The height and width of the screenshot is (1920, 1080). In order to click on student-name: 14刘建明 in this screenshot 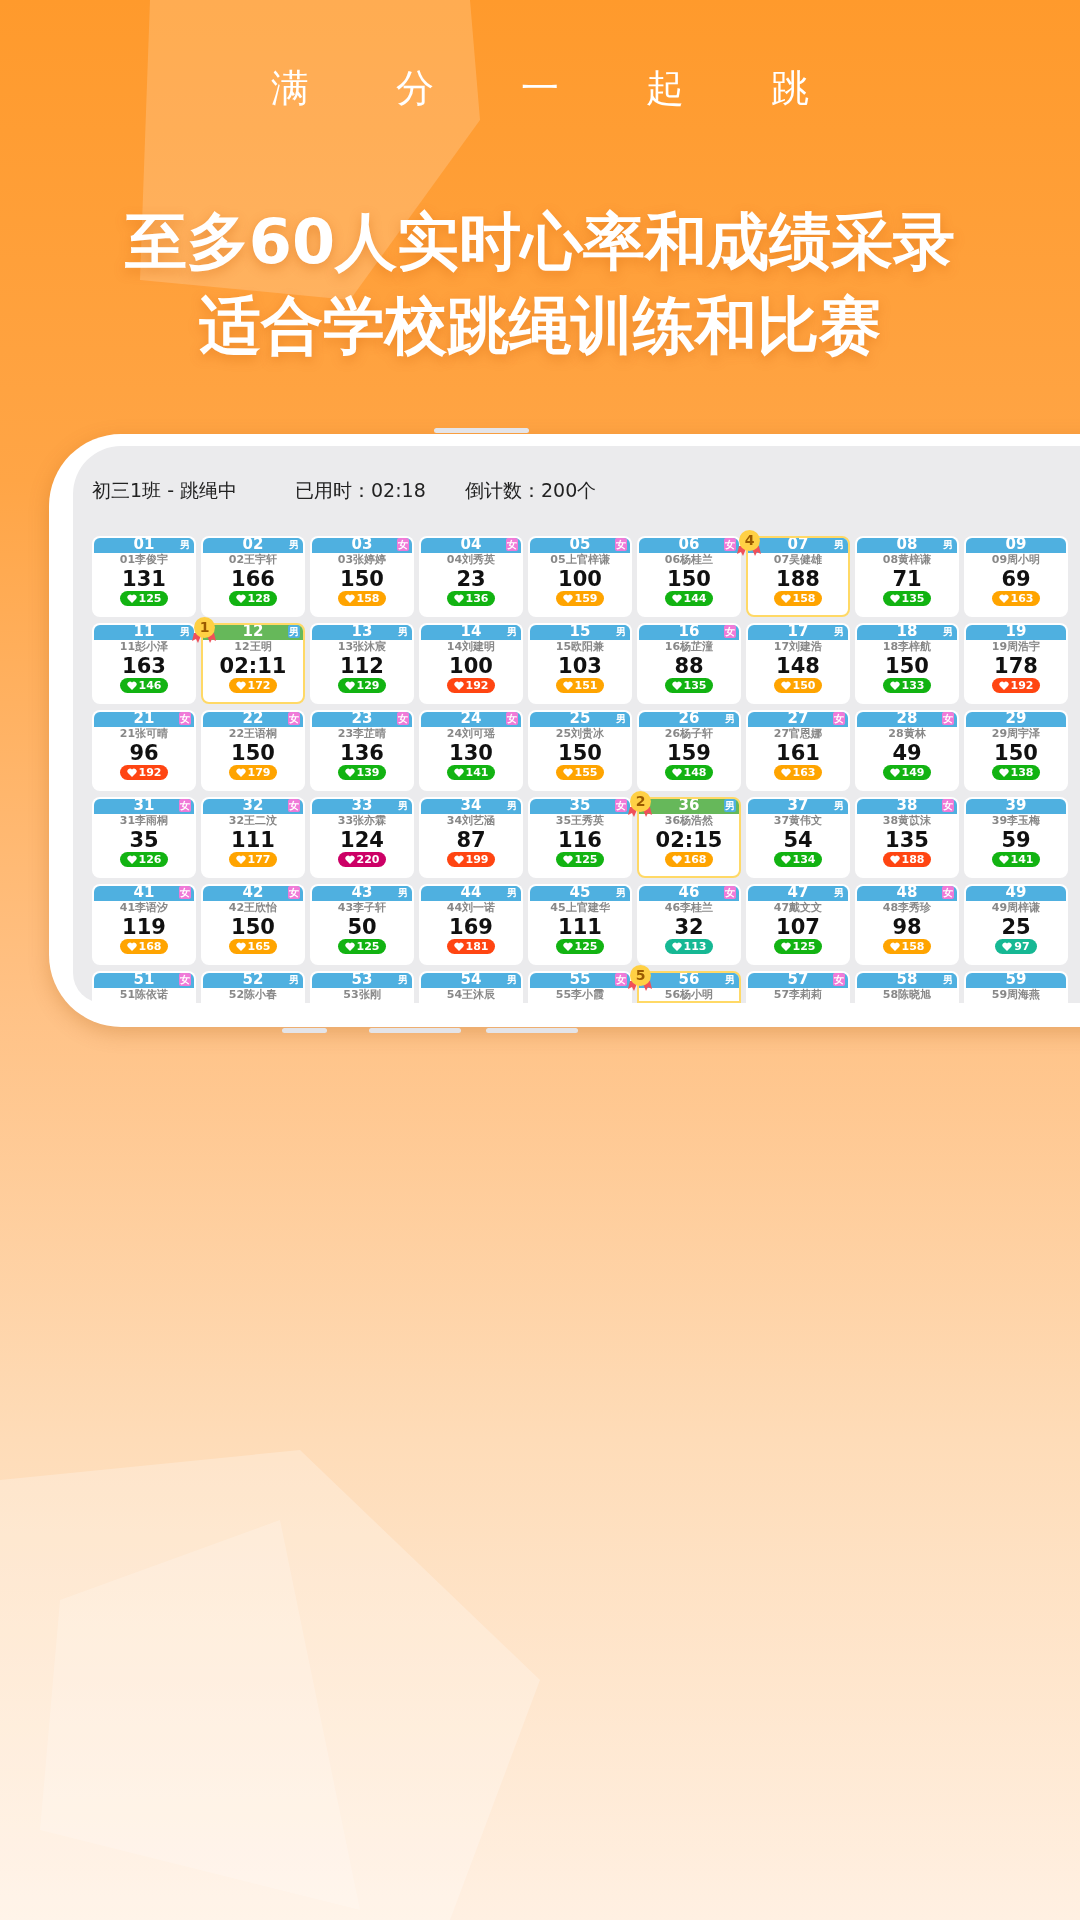, I will do `click(471, 647)`.